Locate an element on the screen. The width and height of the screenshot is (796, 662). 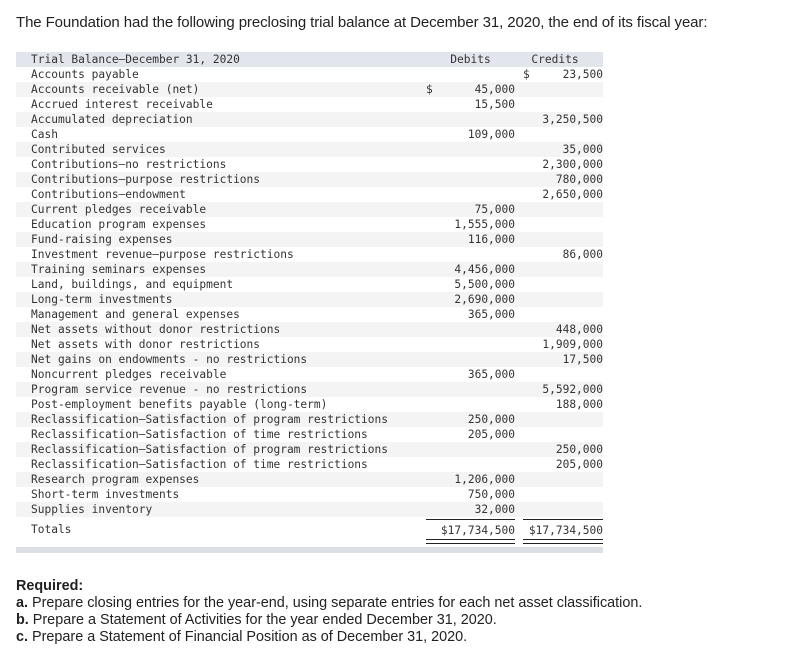
table-row: Noncurrent pledges receivable 365,000 is located at coordinates (309, 374).